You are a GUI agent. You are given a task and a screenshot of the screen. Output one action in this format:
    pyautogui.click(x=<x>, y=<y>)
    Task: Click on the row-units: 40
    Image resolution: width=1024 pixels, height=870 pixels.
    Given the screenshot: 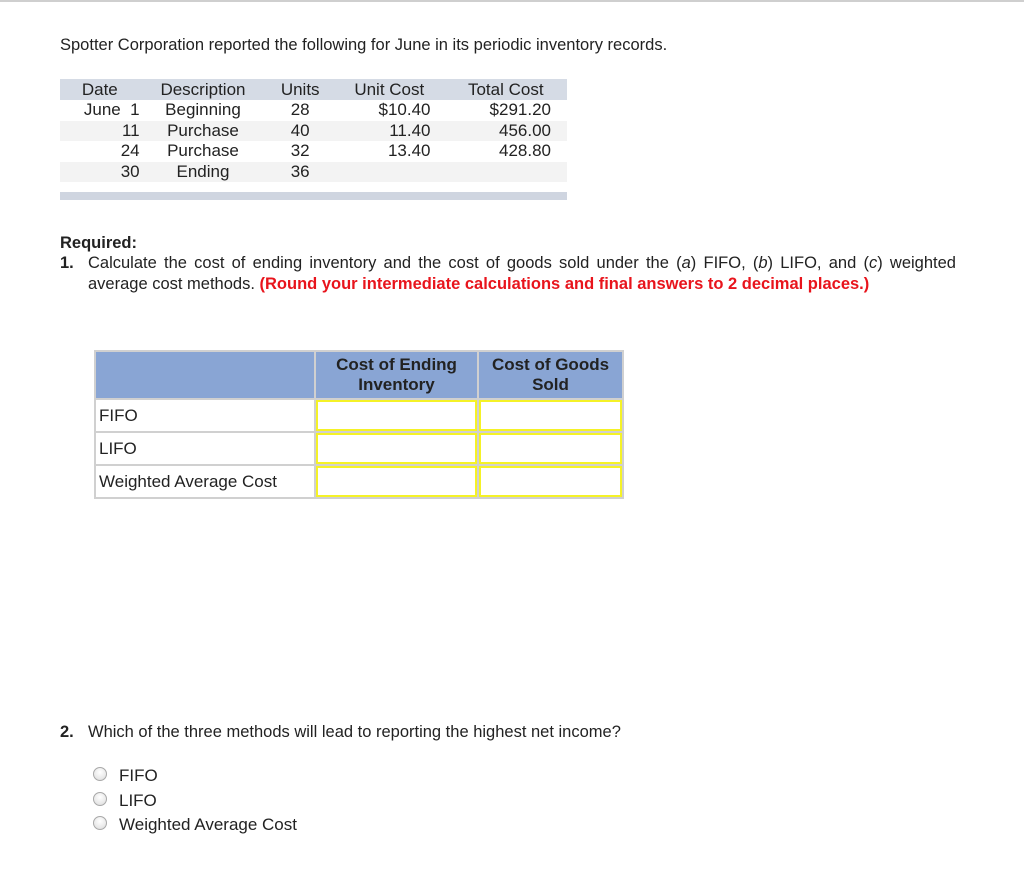 What is the action you would take?
    pyautogui.click(x=300, y=130)
    